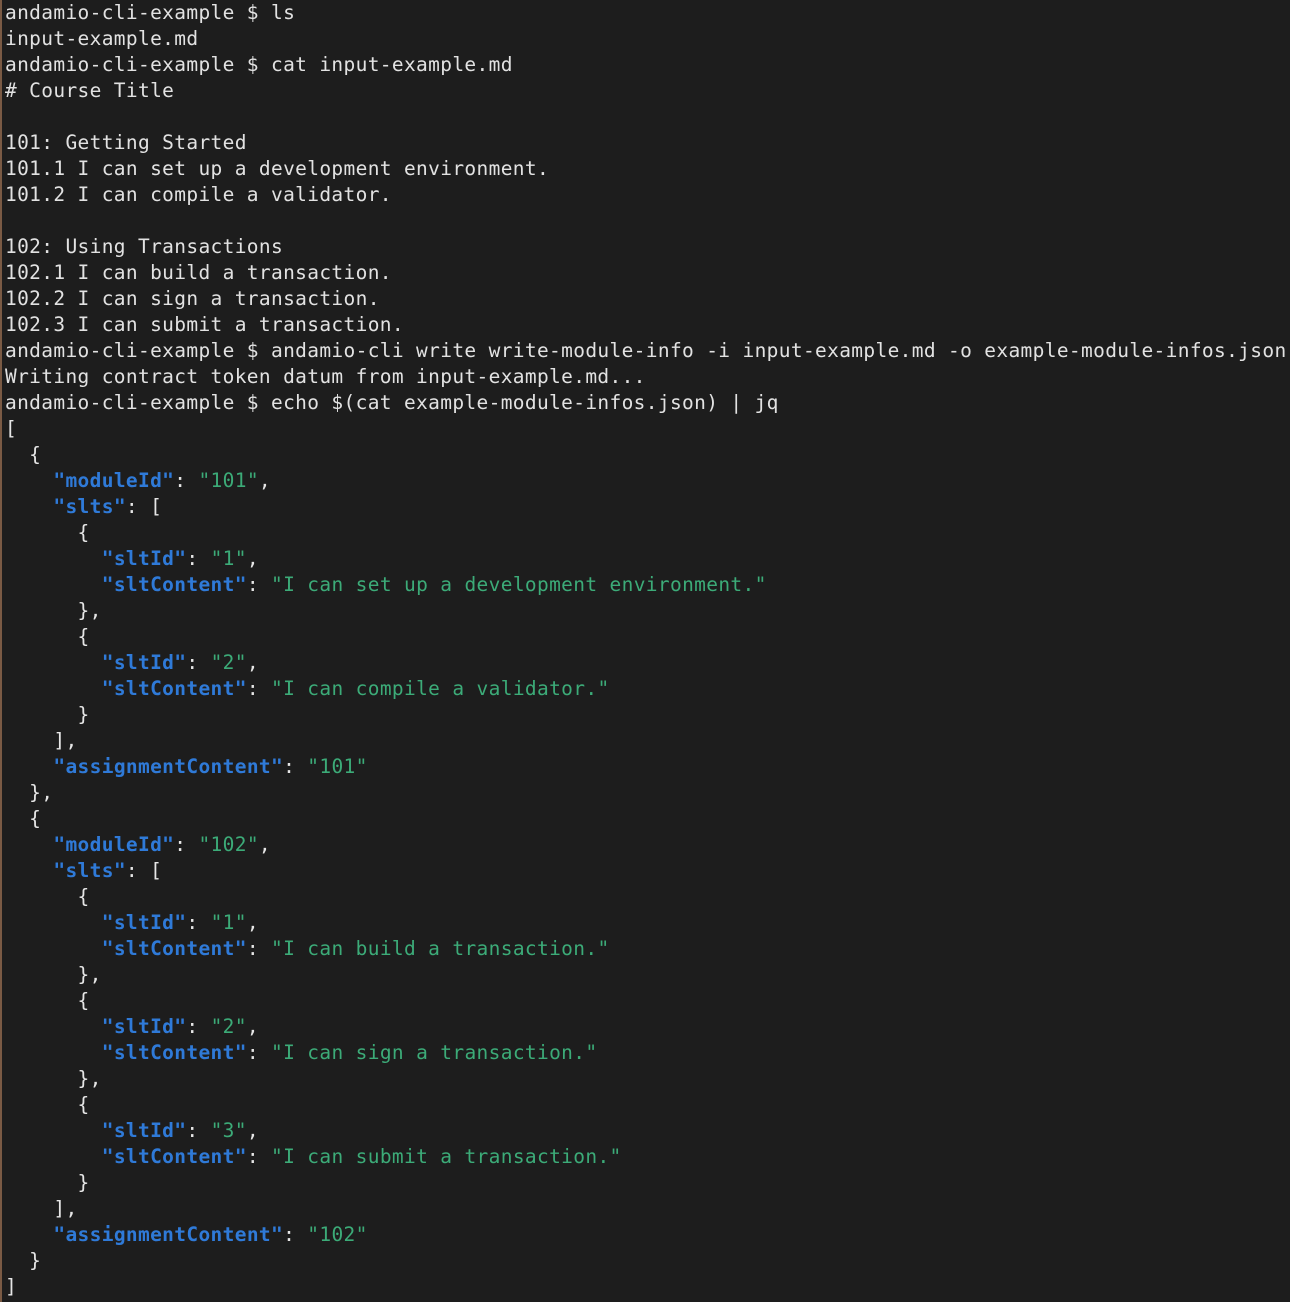  What do you see at coordinates (646, 273) in the screenshot?
I see `terminal-line: 102.1 I can build a transaction.` at bounding box center [646, 273].